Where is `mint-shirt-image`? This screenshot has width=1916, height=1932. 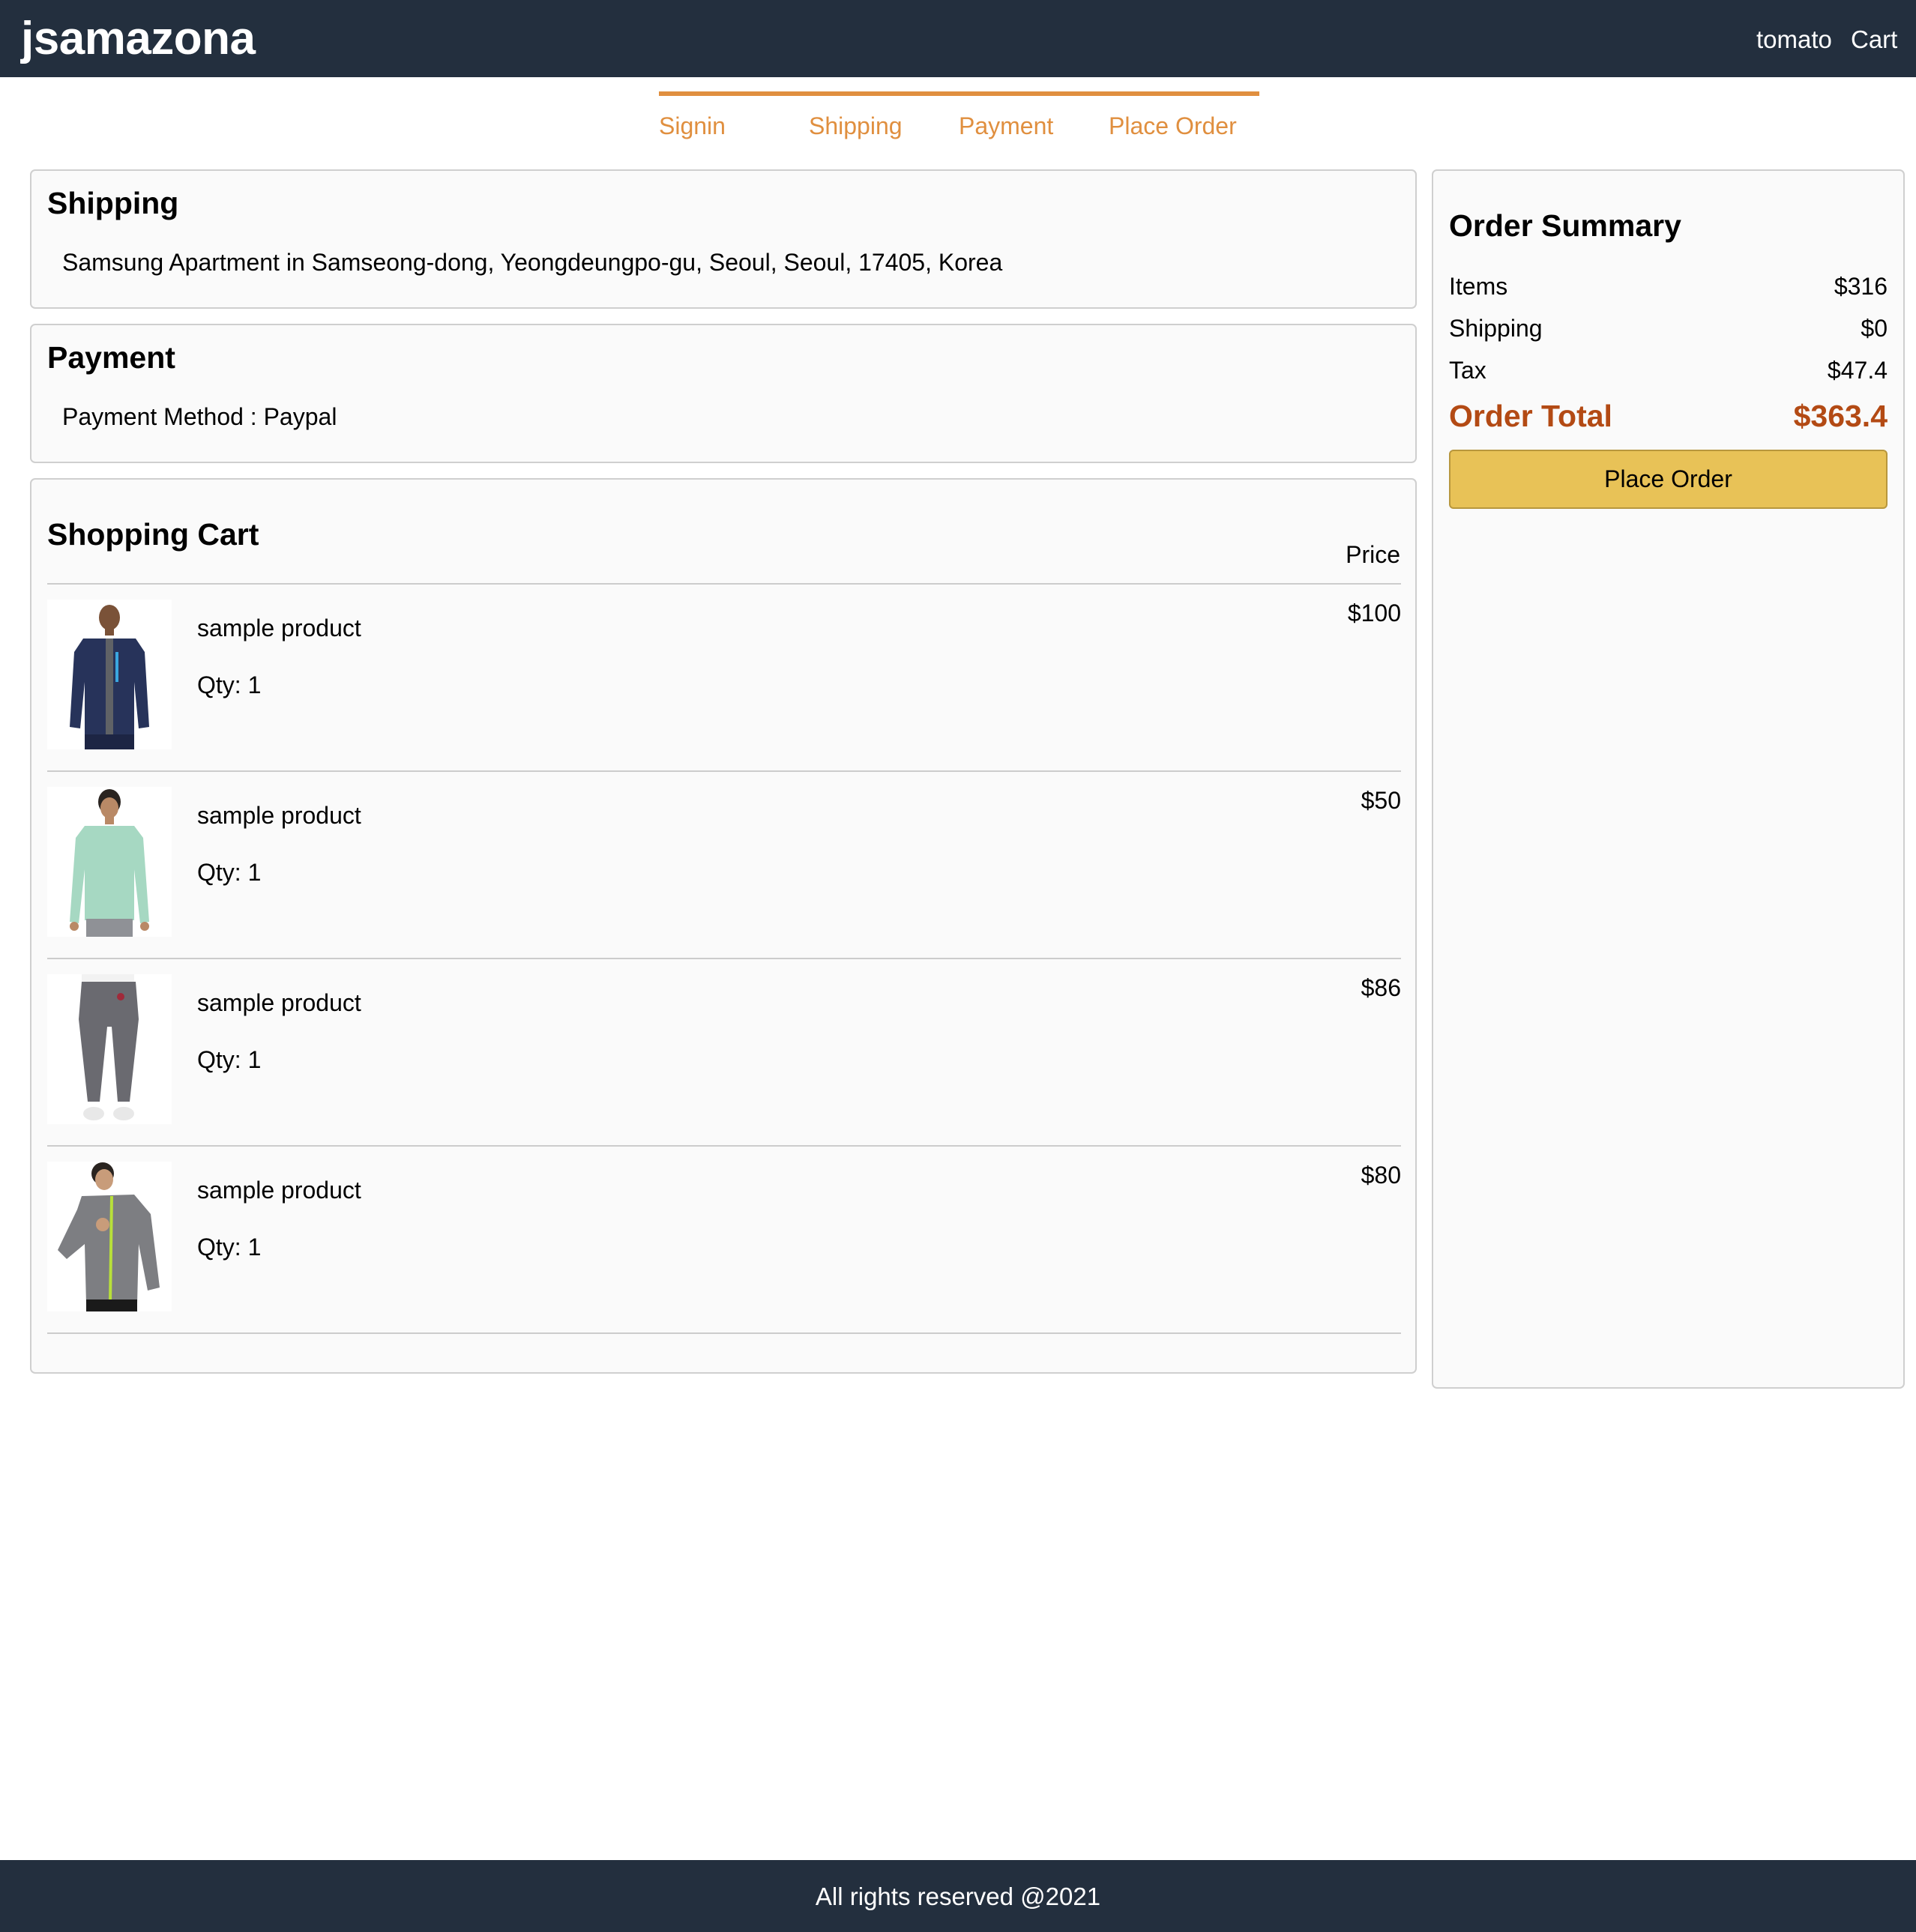
mint-shirt-image is located at coordinates (110, 862).